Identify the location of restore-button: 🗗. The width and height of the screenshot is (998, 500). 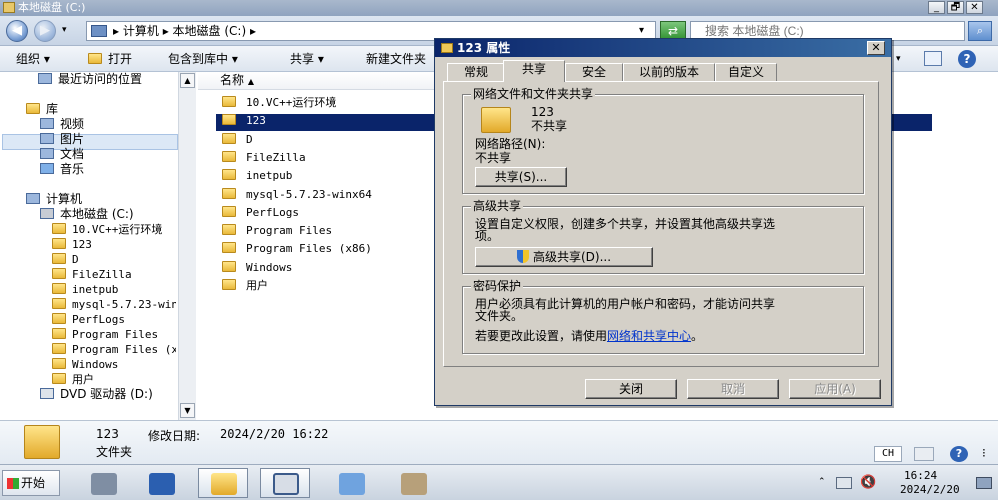
(955, 7).